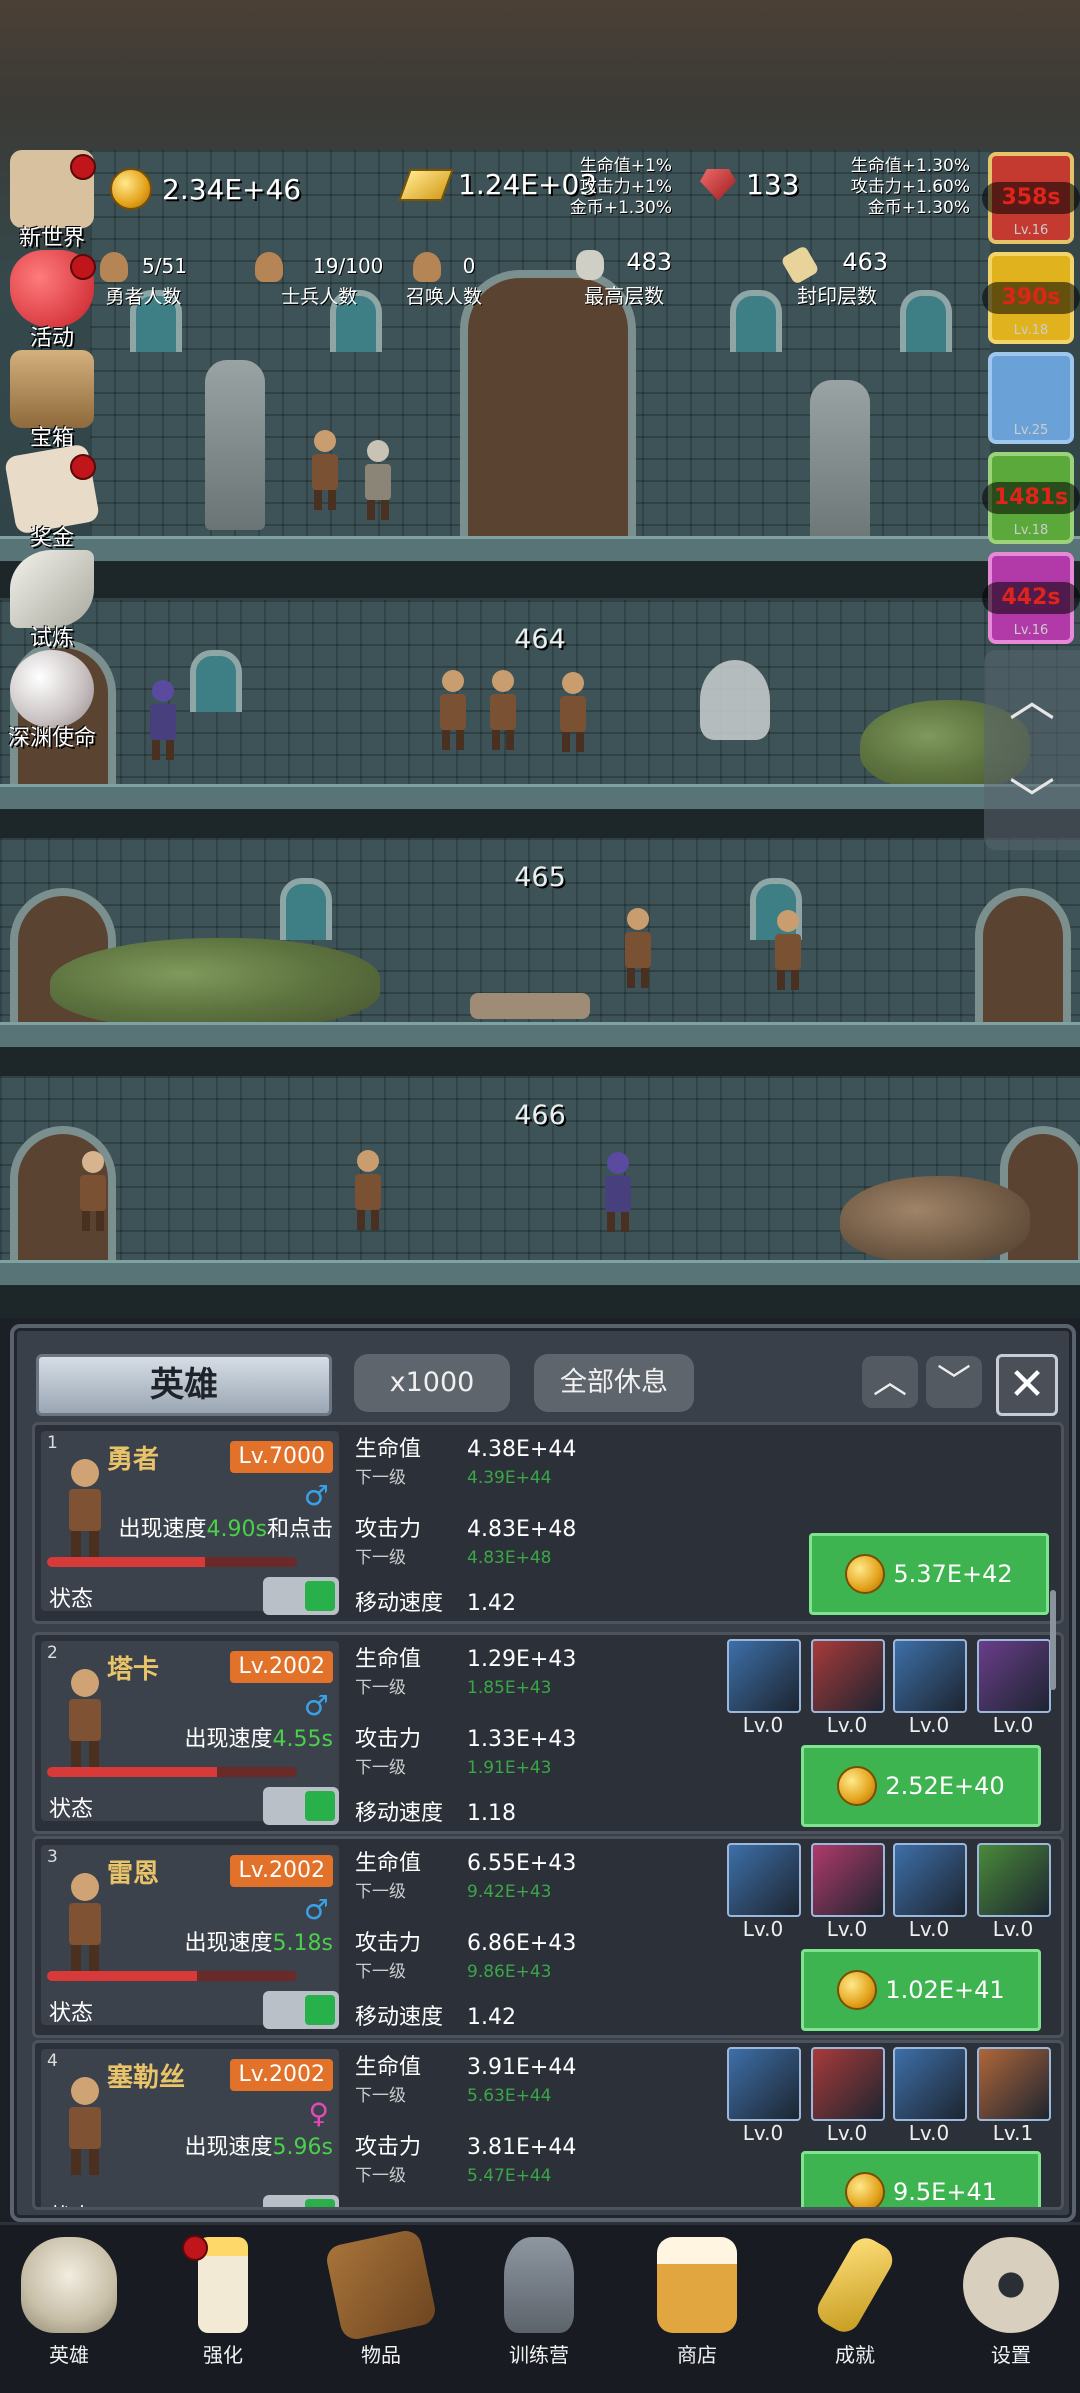 The width and height of the screenshot is (1080, 2393). I want to click on summon-face-icon, so click(426, 267).